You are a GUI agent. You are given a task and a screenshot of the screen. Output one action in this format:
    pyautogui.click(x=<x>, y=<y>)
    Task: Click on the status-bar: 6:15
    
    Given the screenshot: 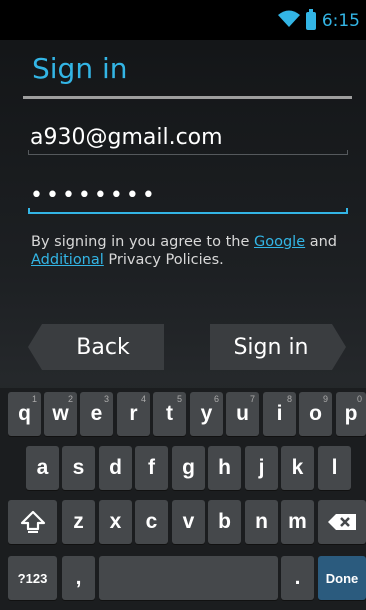 What is the action you would take?
    pyautogui.click(x=183, y=20)
    